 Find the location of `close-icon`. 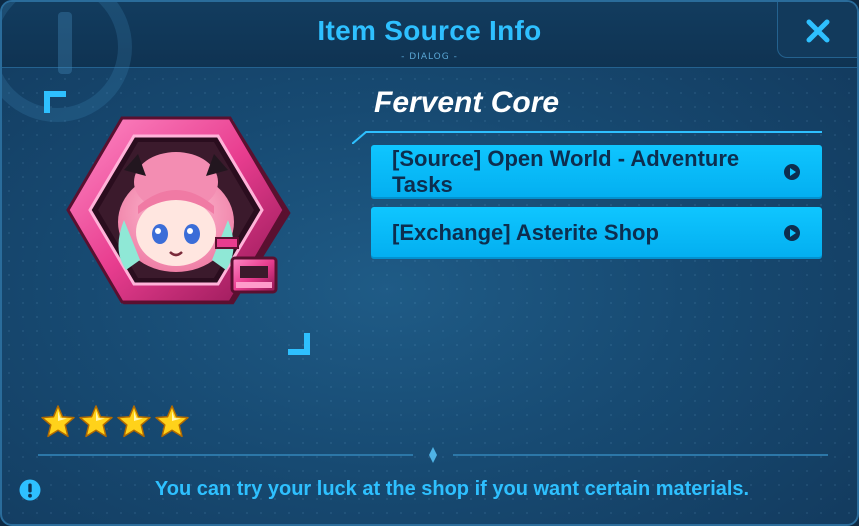

close-icon is located at coordinates (818, 31).